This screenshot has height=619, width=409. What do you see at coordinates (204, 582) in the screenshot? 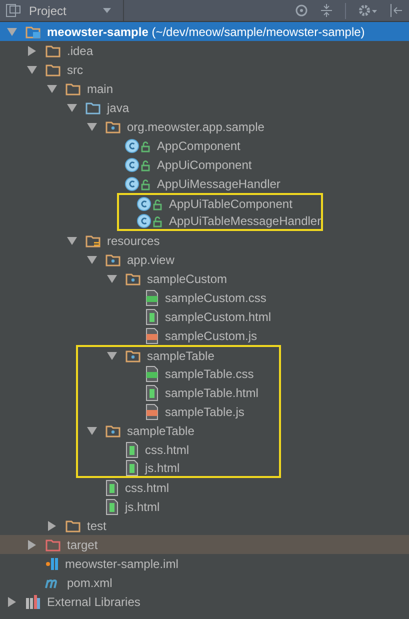
I see `tree-row: pom.xml` at bounding box center [204, 582].